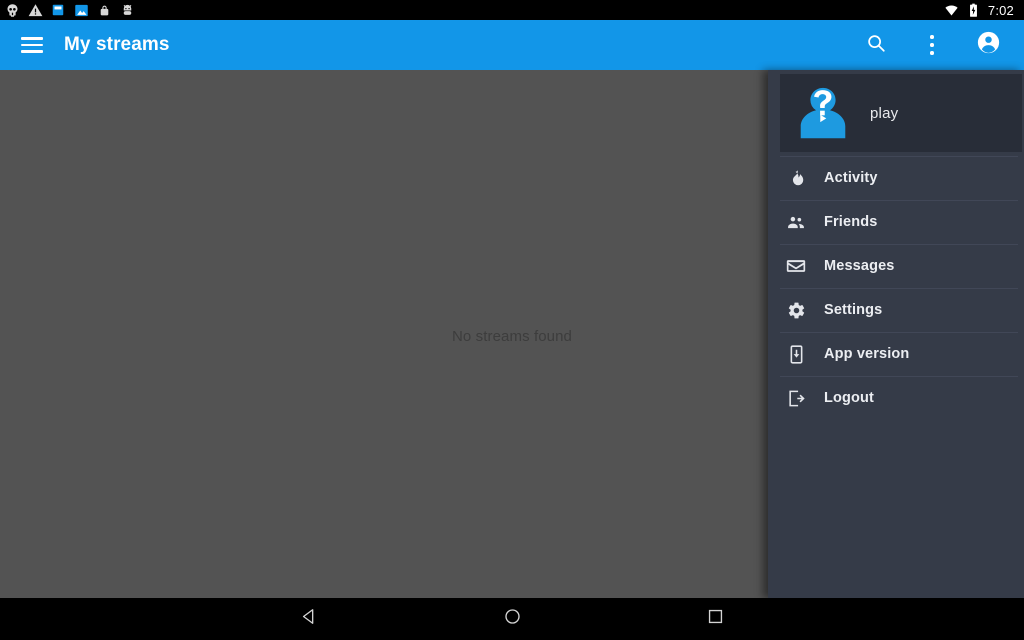  I want to click on drawer-item-label: Logout, so click(849, 398).